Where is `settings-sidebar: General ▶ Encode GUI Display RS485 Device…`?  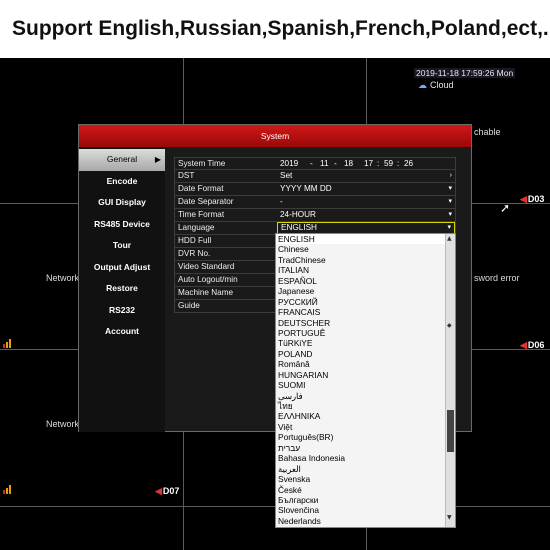
settings-sidebar: General ▶ Encode GUI Display RS485 Device… is located at coordinates (122, 289).